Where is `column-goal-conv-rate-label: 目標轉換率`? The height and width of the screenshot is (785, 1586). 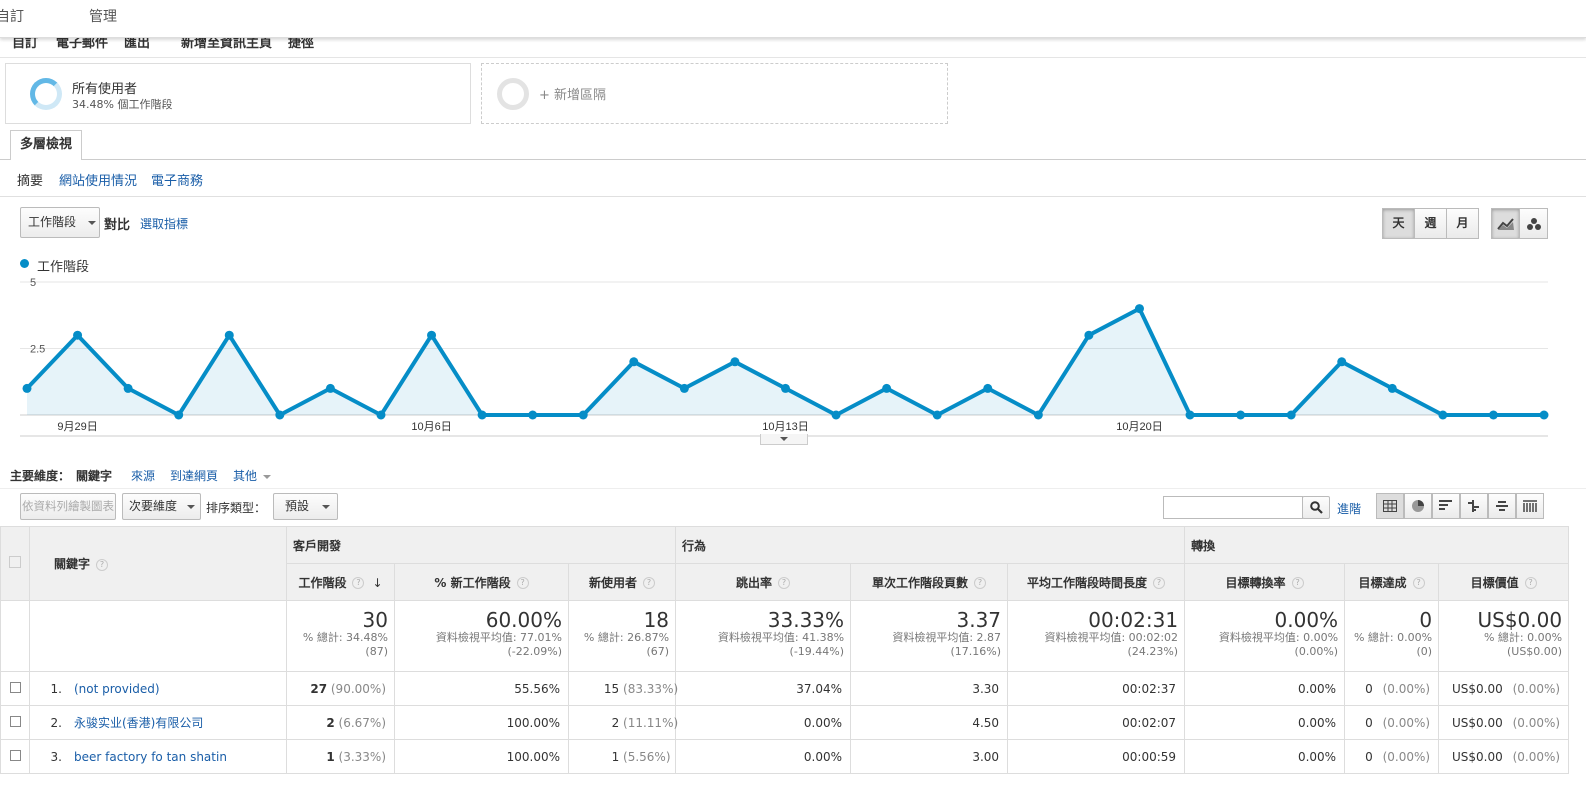
column-goal-conv-rate-label: 目標轉換率 is located at coordinates (1255, 582).